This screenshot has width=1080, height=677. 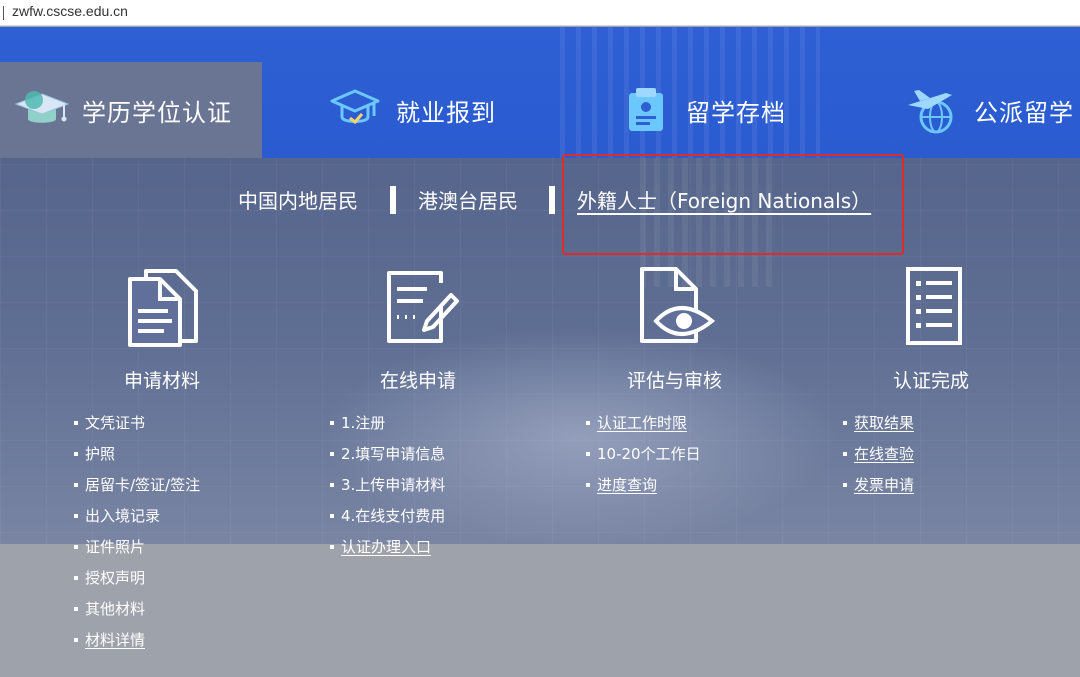 What do you see at coordinates (3, 13) in the screenshot?
I see `text-caret` at bounding box center [3, 13].